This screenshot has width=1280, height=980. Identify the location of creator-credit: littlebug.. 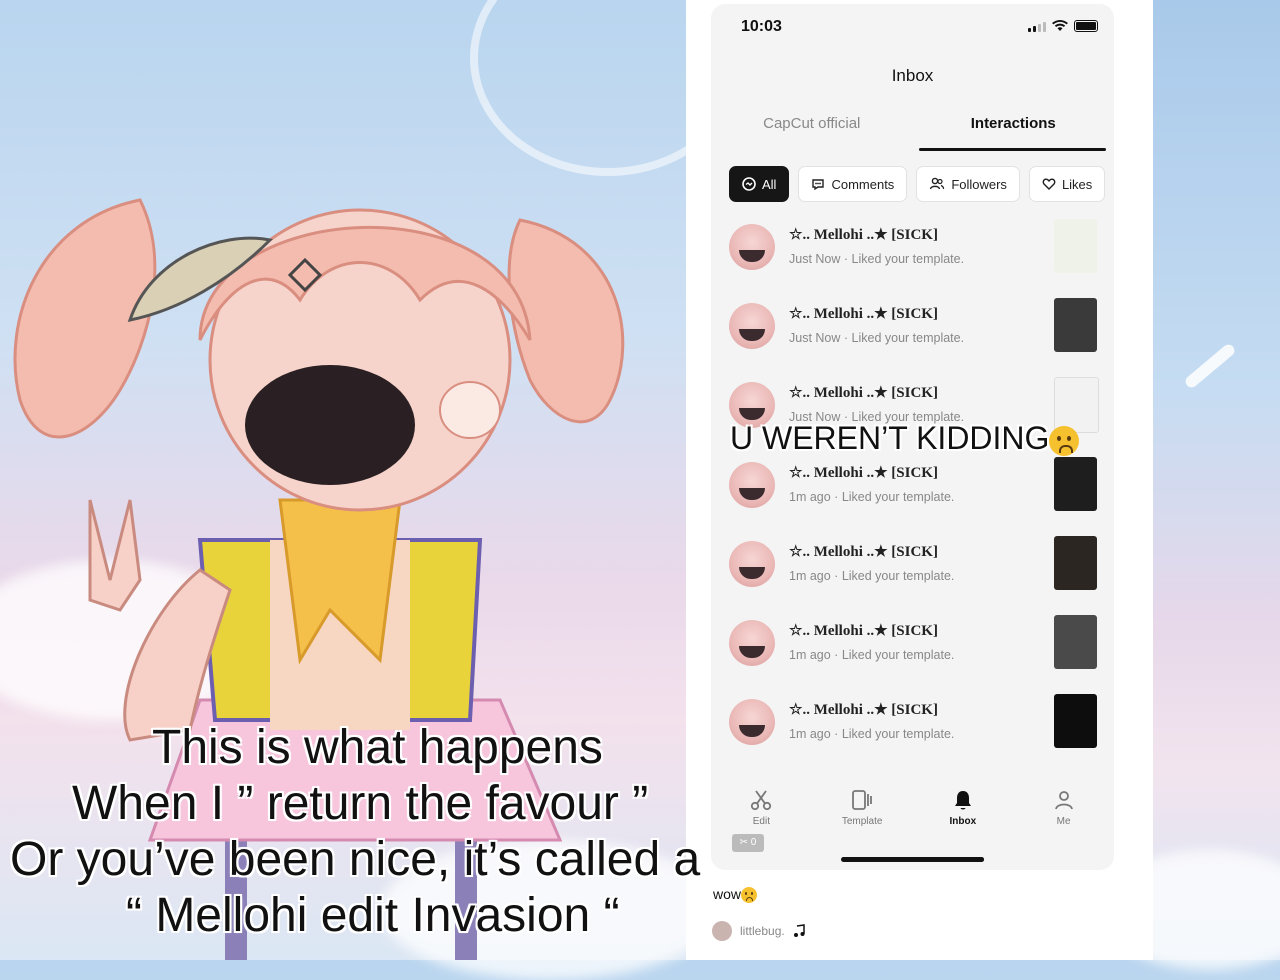
(758, 931).